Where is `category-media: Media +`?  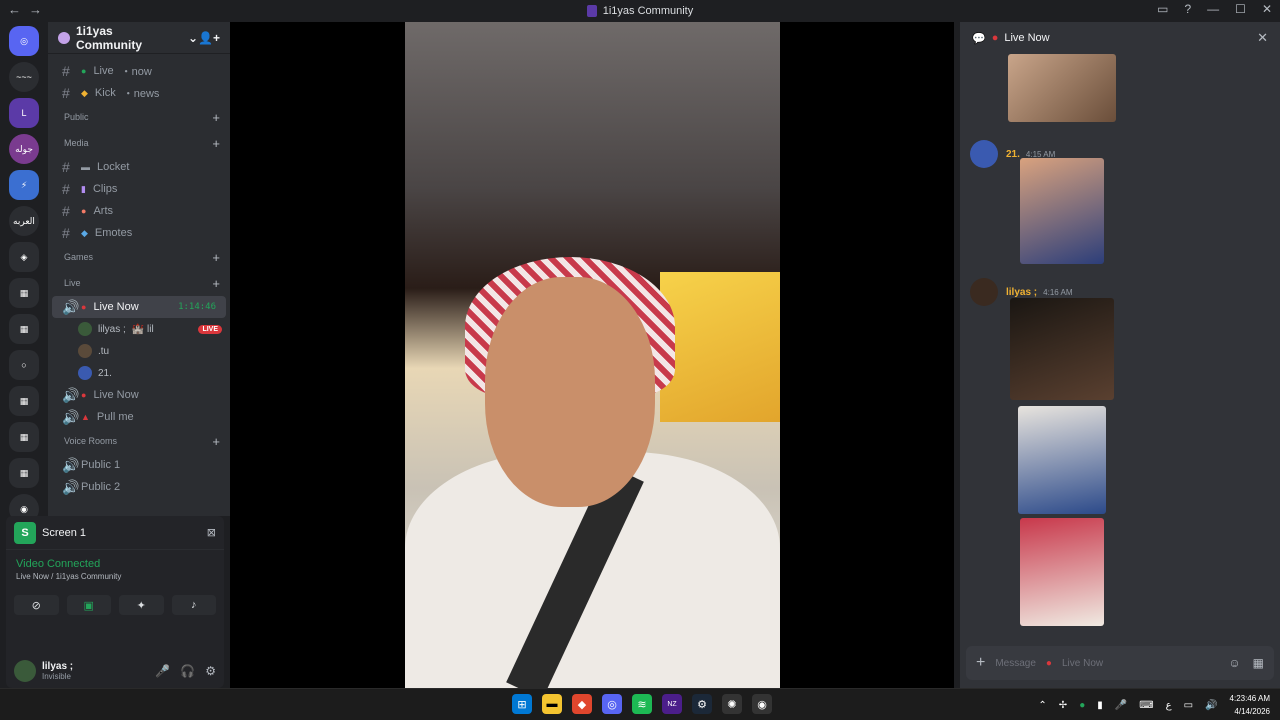 category-media: Media + is located at coordinates (139, 143).